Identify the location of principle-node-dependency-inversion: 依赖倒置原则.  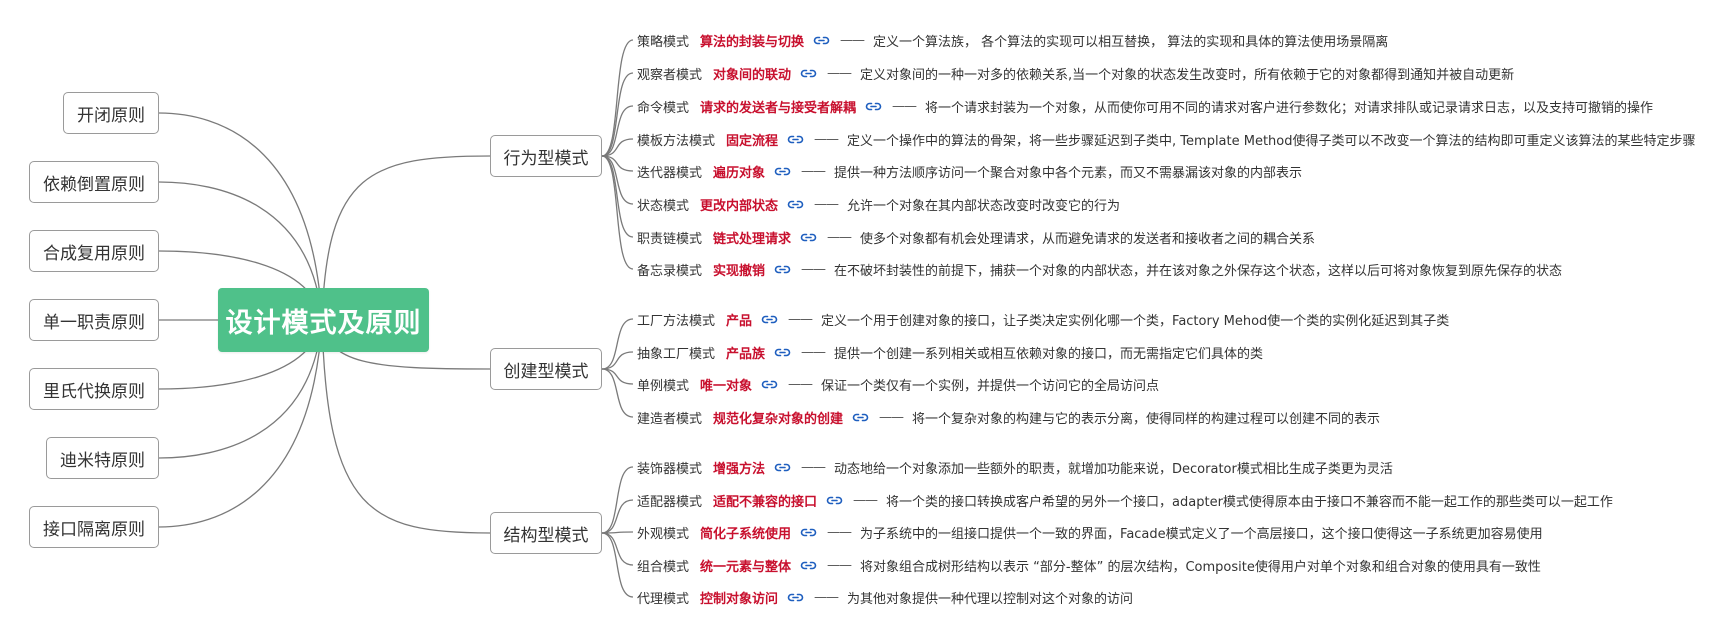
(94, 182).